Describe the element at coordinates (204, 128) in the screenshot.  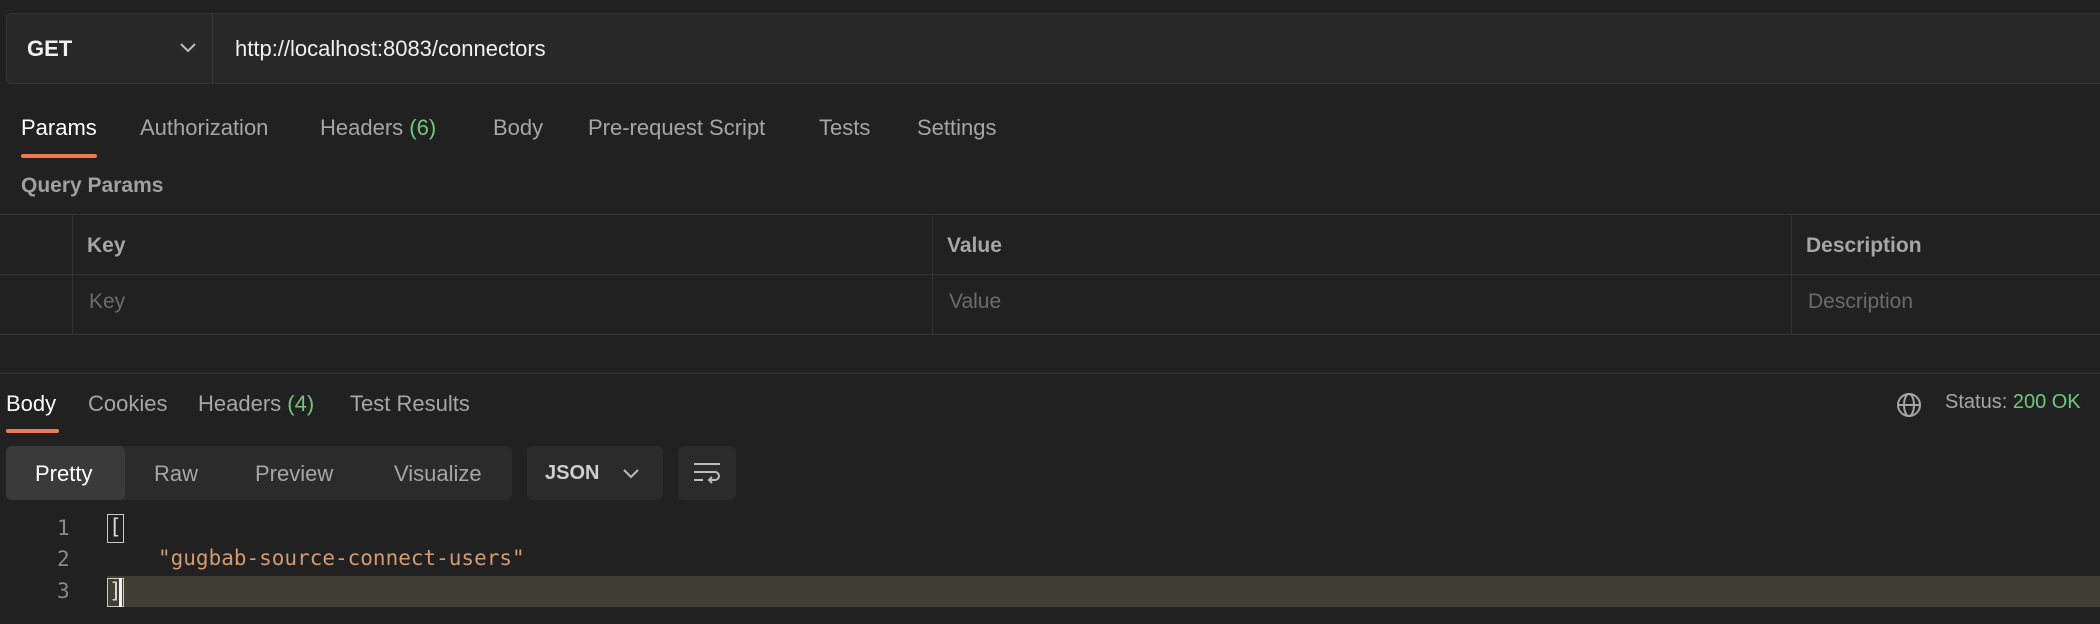
I see `tab-authorization: Authorization` at that location.